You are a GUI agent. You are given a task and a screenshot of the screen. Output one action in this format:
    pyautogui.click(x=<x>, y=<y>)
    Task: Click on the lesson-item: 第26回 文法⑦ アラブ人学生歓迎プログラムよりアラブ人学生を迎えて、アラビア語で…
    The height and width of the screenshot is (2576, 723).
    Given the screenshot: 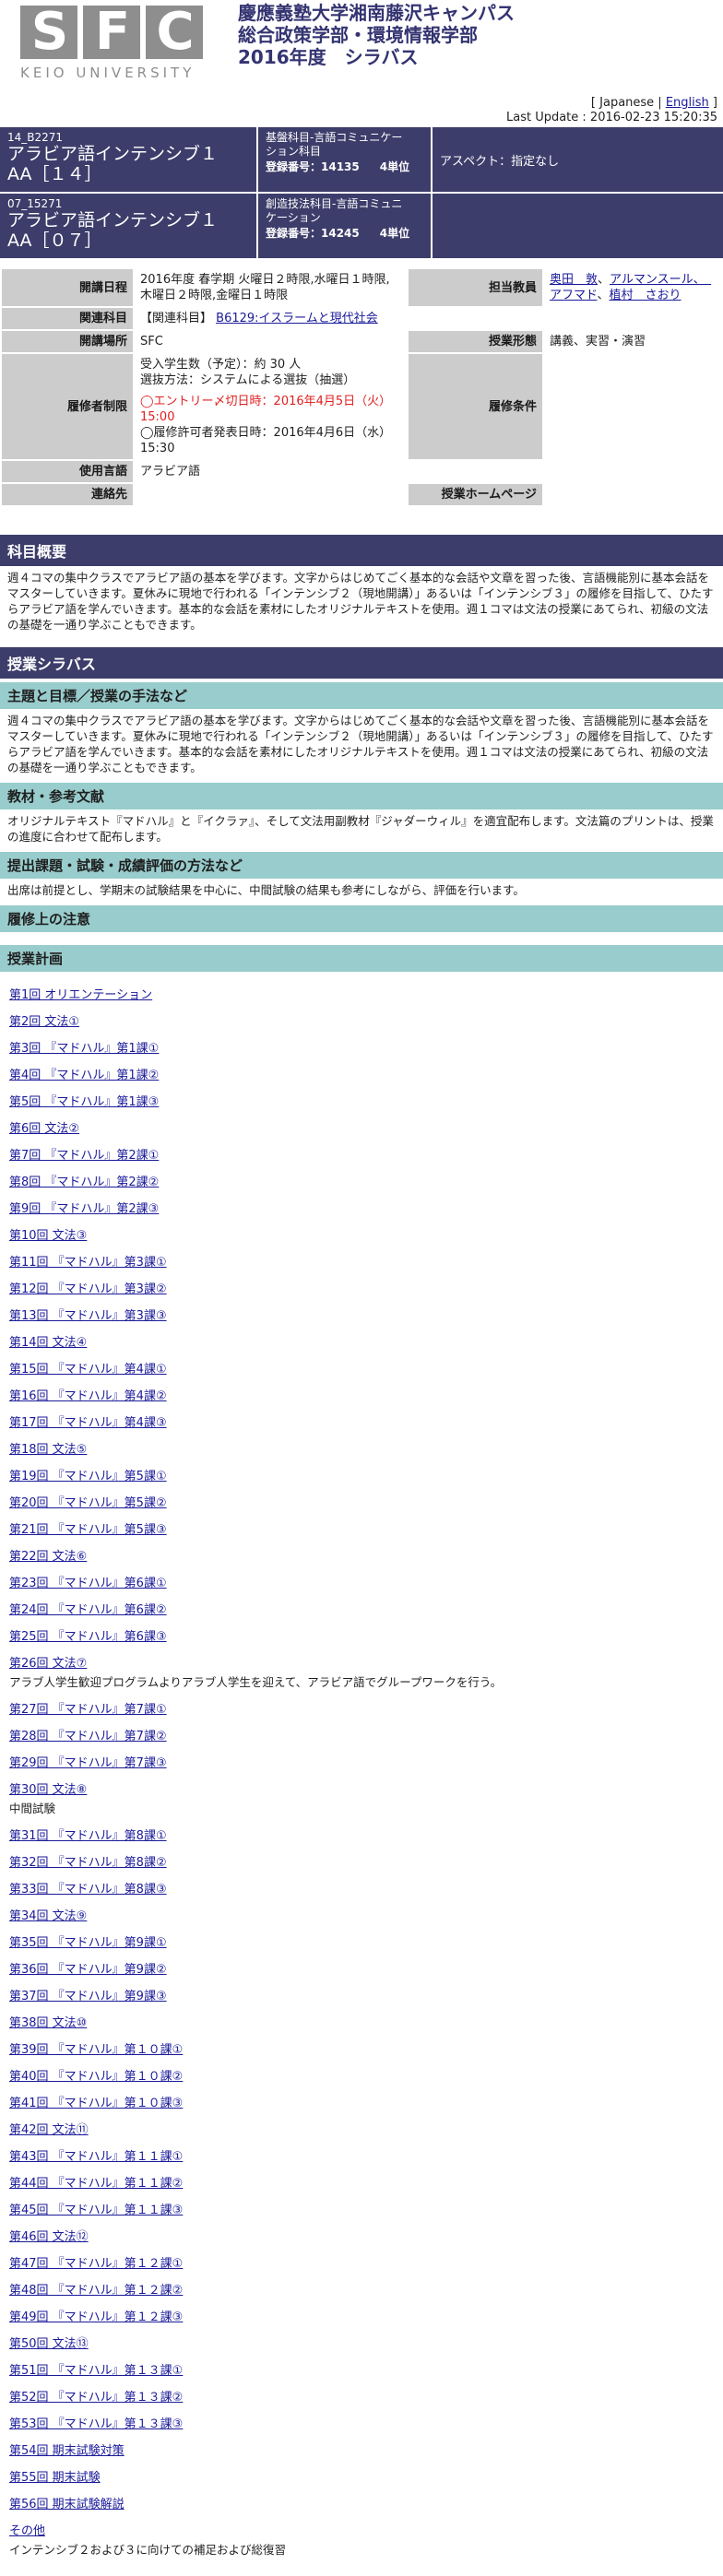 What is the action you would take?
    pyautogui.click(x=362, y=1671)
    